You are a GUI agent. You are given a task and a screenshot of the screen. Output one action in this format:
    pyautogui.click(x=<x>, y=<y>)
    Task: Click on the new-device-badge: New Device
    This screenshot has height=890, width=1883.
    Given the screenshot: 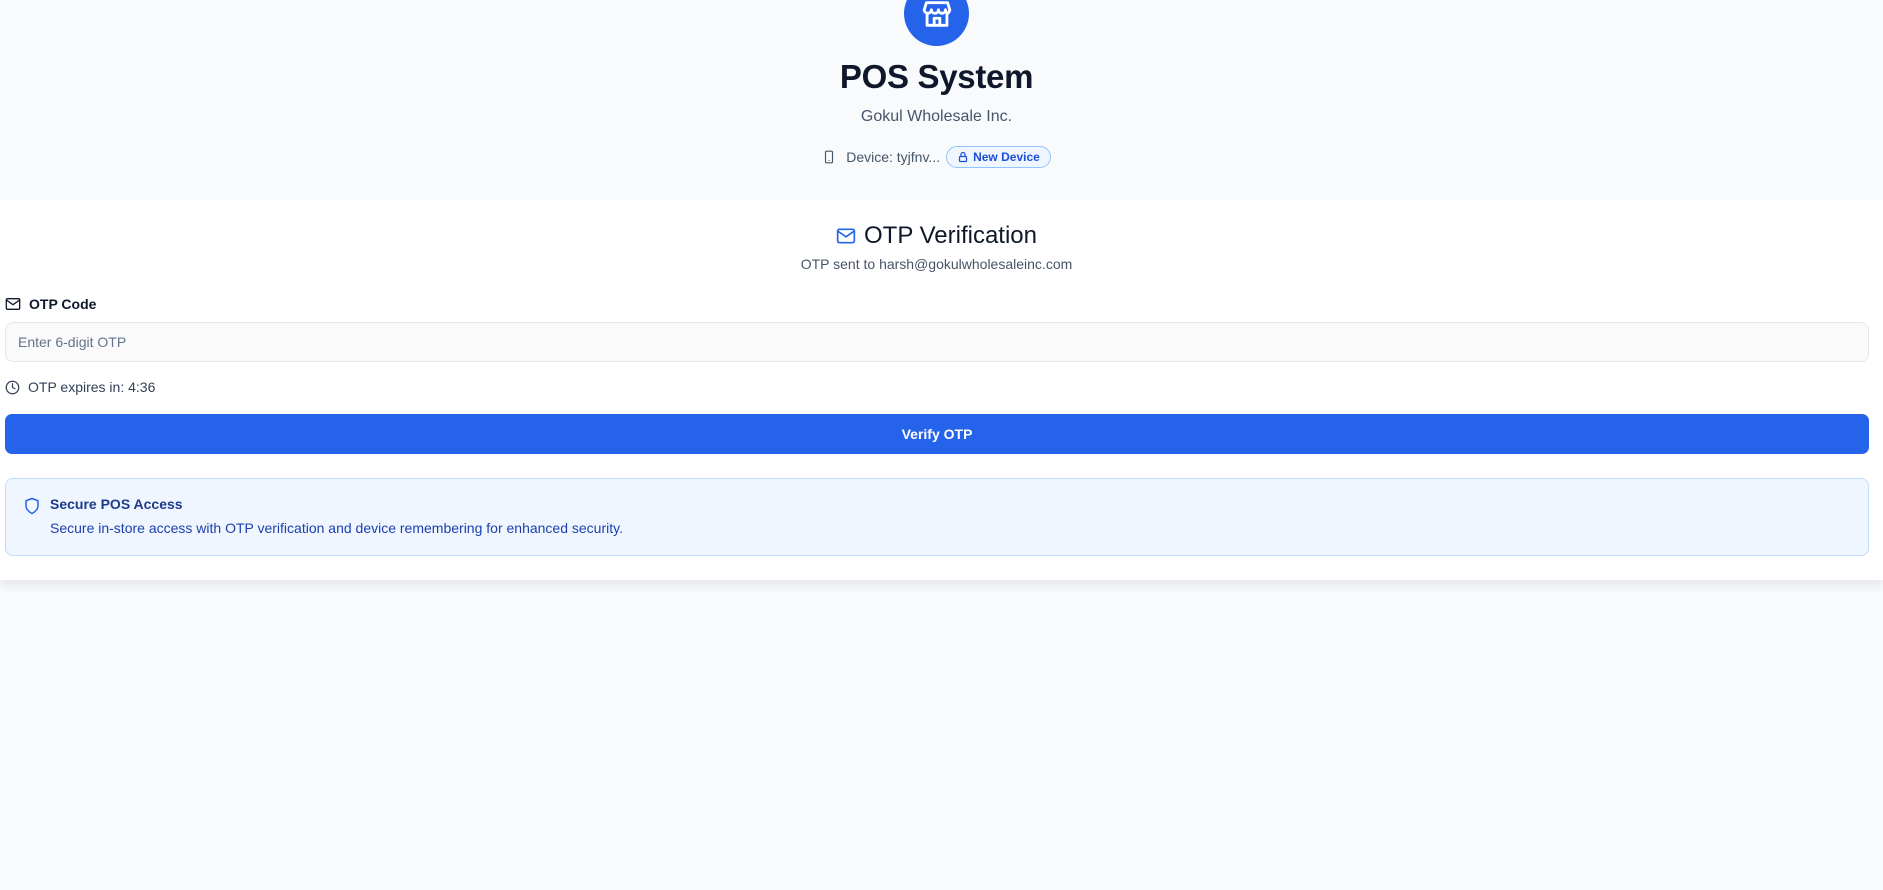 What is the action you would take?
    pyautogui.click(x=998, y=157)
    